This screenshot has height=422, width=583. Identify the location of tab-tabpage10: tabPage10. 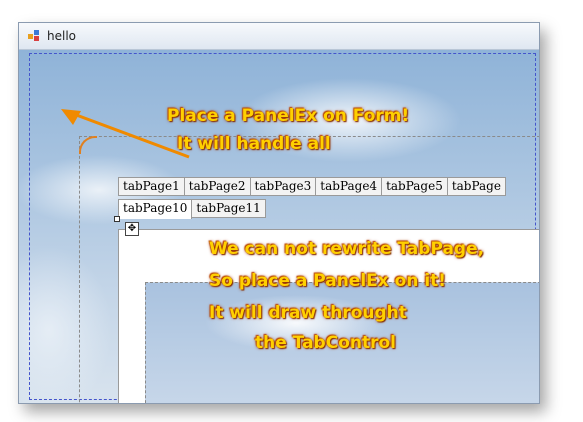
(155, 209).